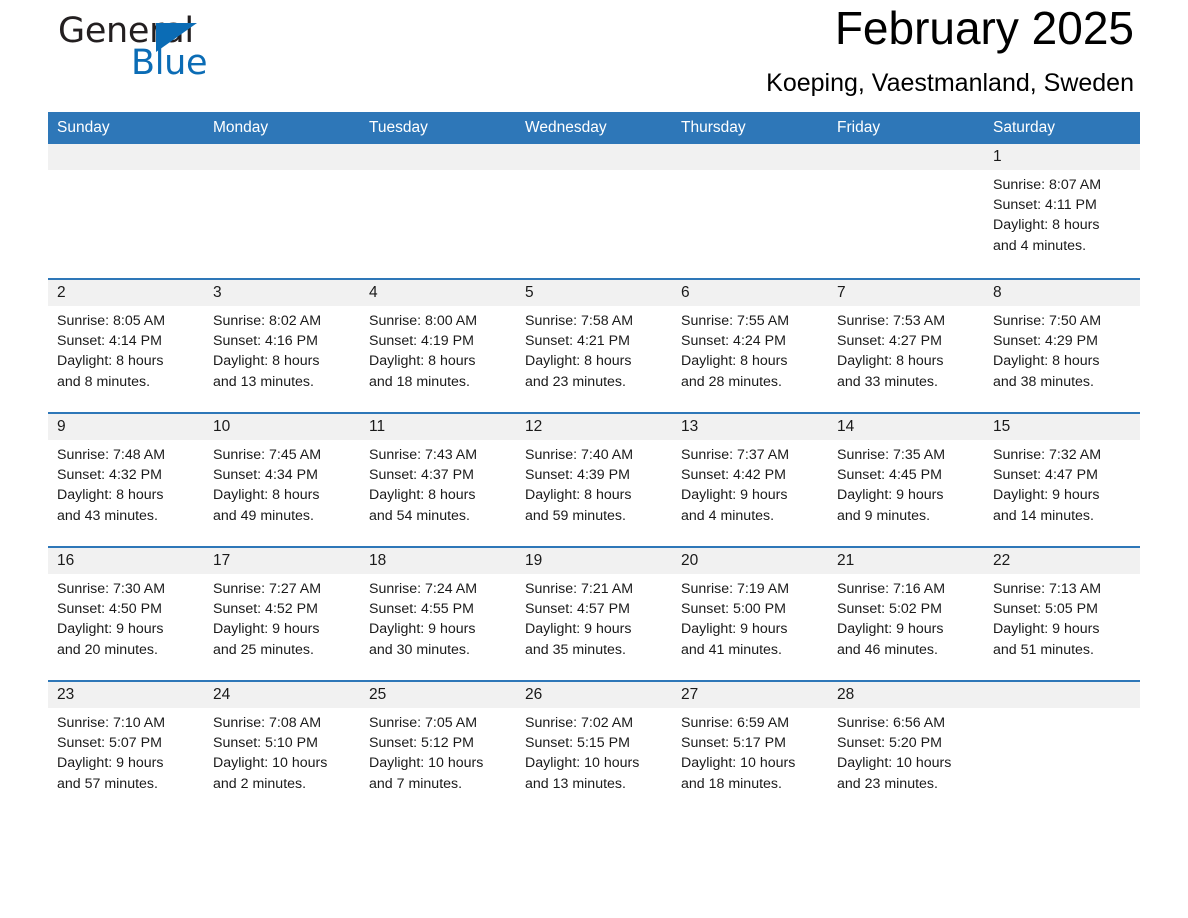 The image size is (1188, 918). I want to click on day-number-band: 2, so click(126, 293).